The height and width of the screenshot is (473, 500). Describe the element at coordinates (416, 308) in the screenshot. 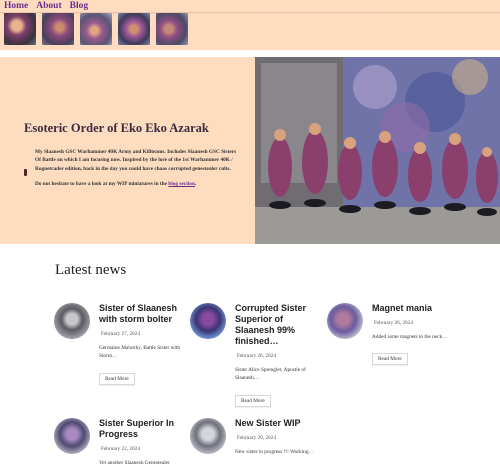

I see `news-card-title: Magnet mania` at that location.